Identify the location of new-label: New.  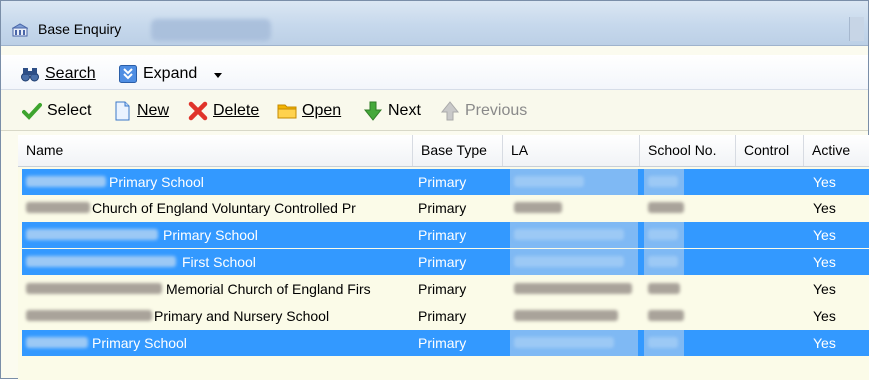
(153, 110).